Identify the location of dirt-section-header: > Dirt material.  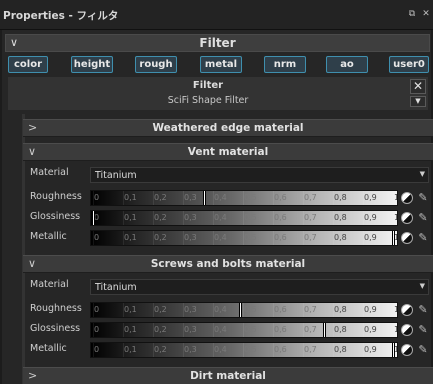
(228, 375).